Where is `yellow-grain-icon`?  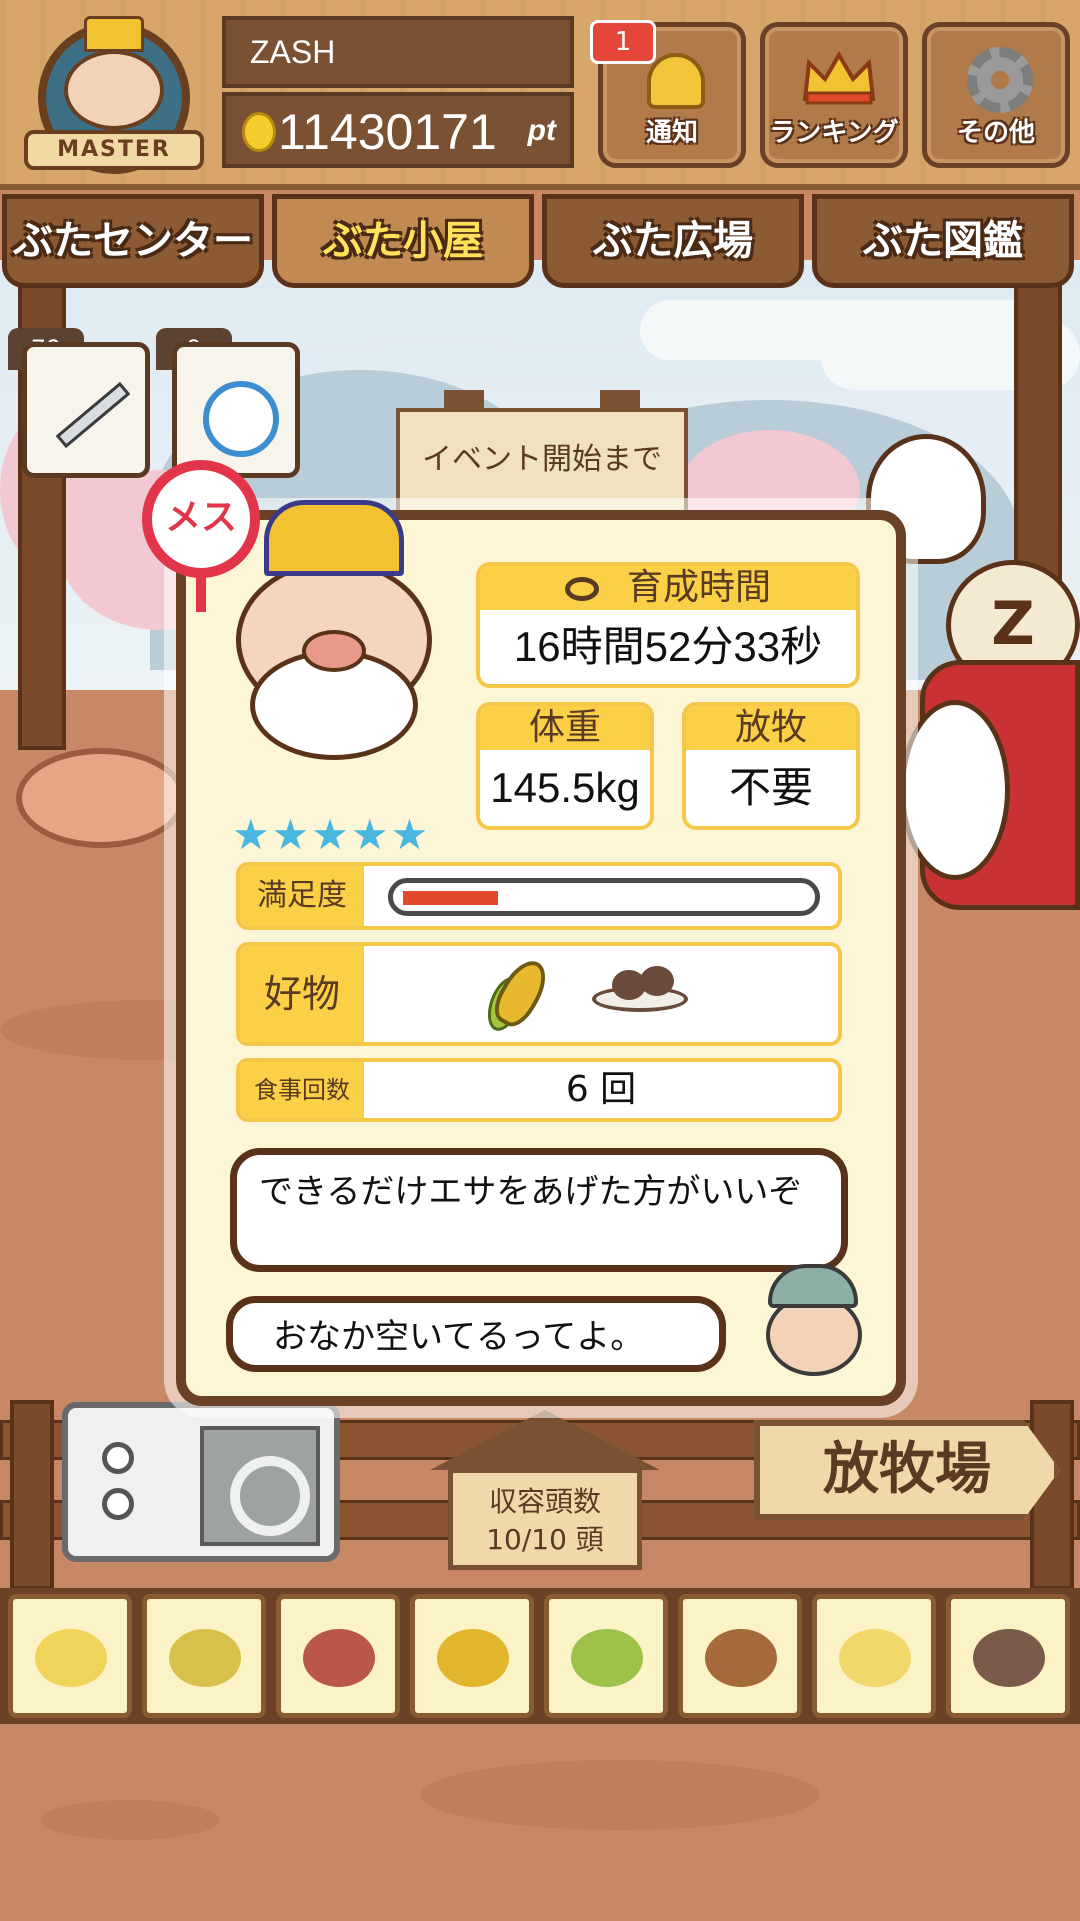
yellow-grain-icon is located at coordinates (71, 1658).